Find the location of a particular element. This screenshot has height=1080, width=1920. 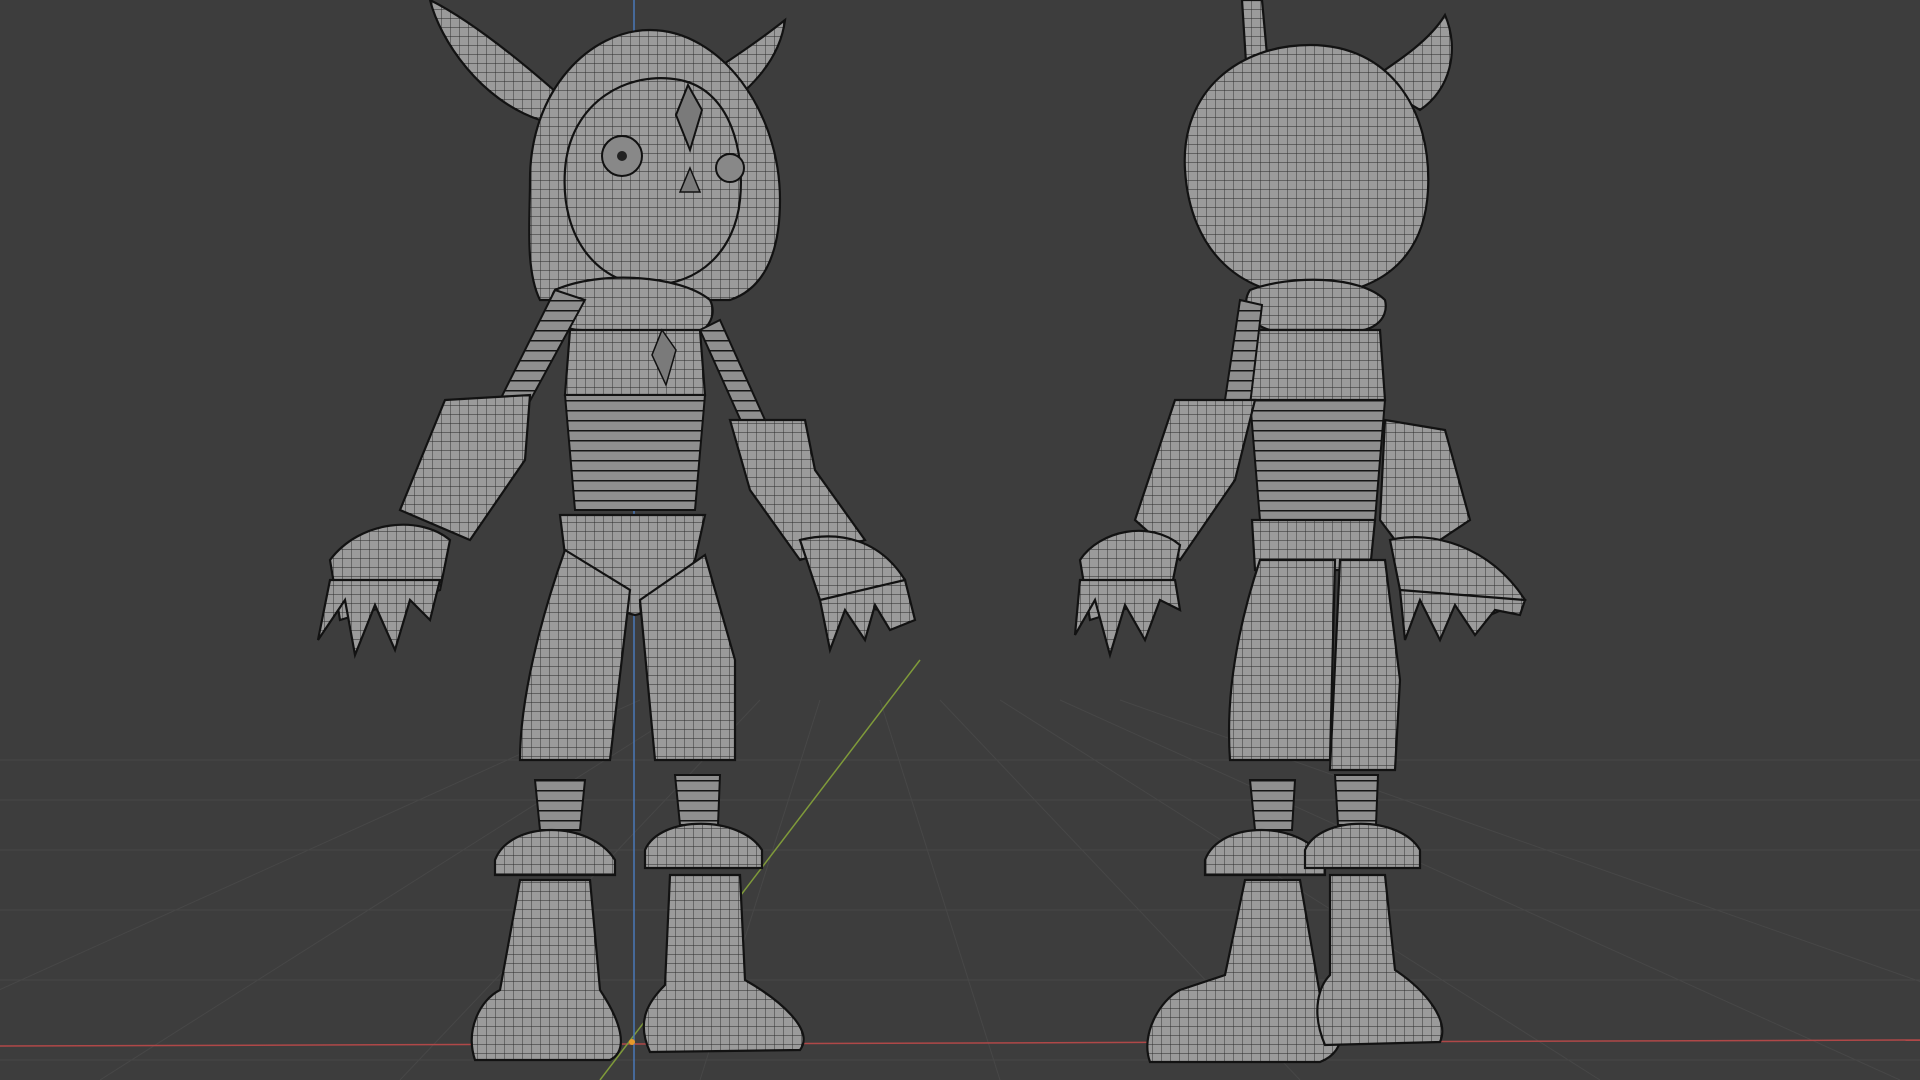

back-right-claws is located at coordinates (1462, 615).